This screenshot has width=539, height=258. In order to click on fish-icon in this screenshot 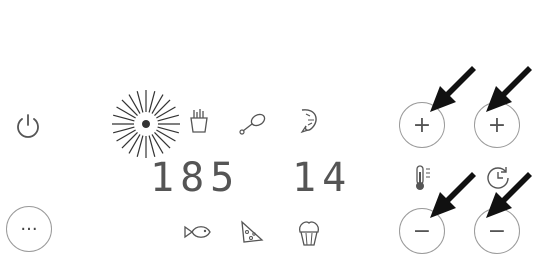, I will do `click(197, 232)`.